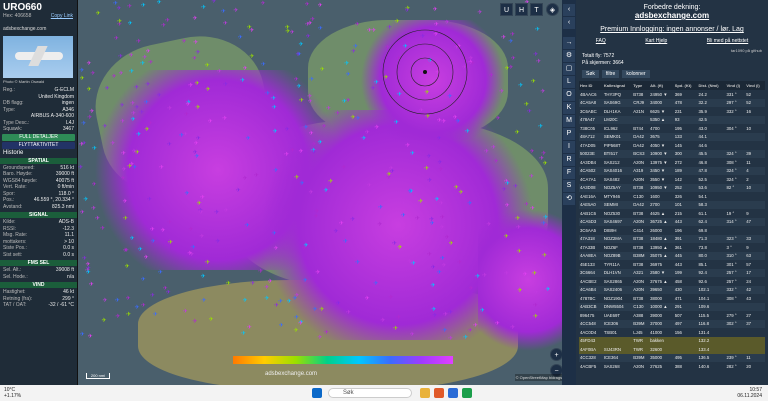 The image size is (768, 401). I want to click on table-row: 478A47 LM20C 5350 ▲ 93 42.5, so click(672, 119).